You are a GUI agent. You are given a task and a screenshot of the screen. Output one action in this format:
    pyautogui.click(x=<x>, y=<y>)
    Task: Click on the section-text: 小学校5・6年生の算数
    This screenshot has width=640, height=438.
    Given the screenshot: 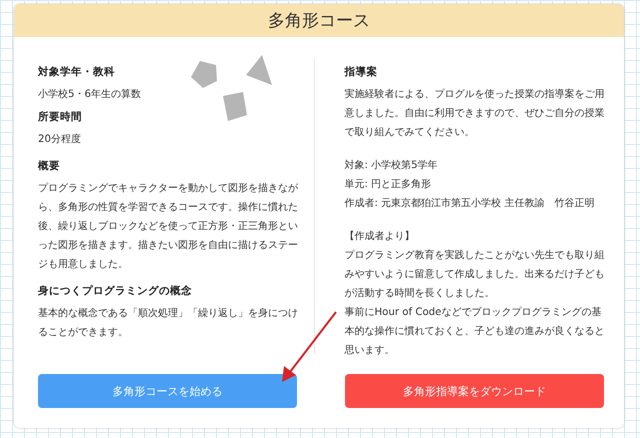 What is the action you would take?
    pyautogui.click(x=89, y=95)
    